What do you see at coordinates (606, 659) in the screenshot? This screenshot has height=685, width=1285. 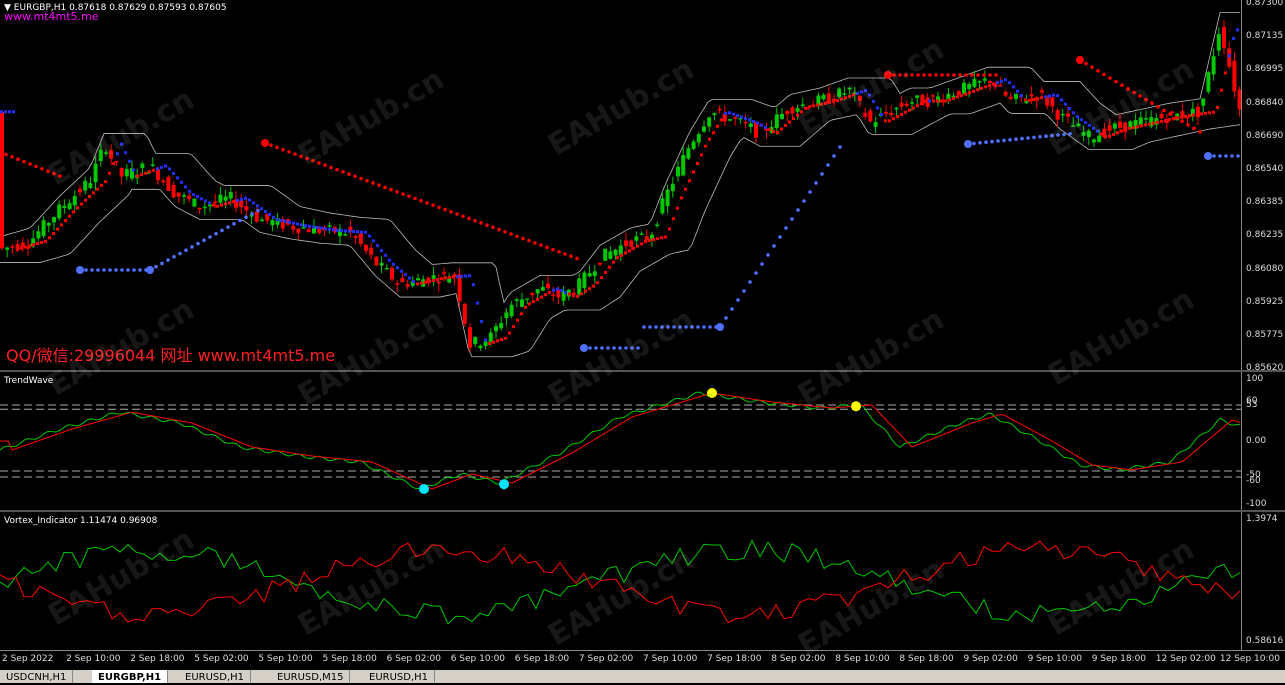 I see `time-tick-label: 7 Sep 02:00` at bounding box center [606, 659].